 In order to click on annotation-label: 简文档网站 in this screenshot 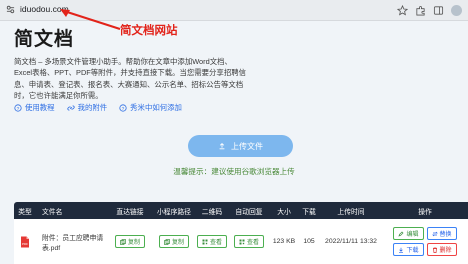, I will do `click(149, 31)`.